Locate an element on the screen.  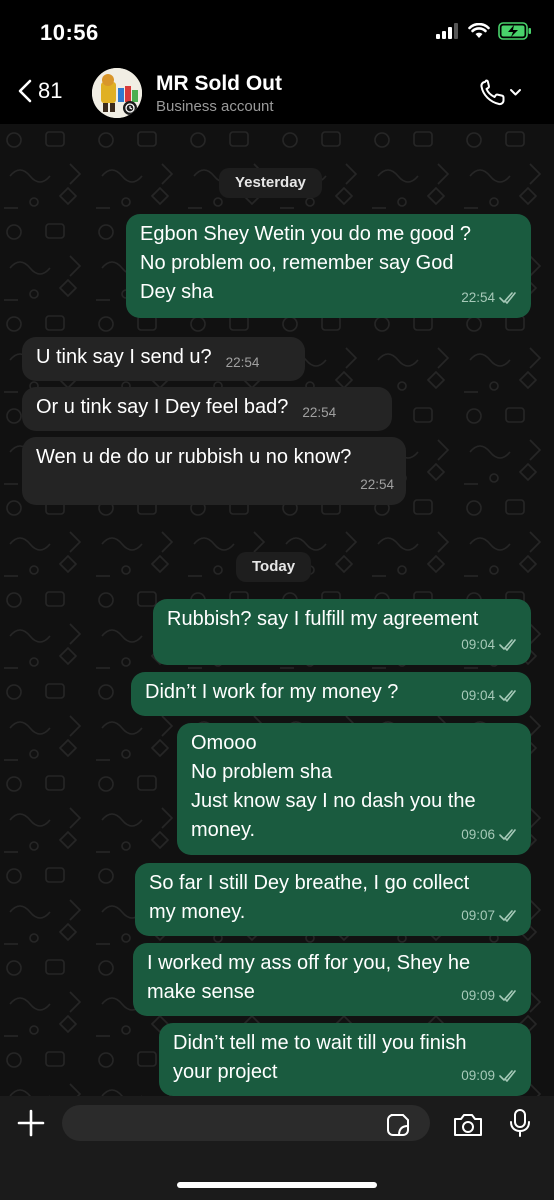
status-bar: 10:56 is located at coordinates (277, 31).